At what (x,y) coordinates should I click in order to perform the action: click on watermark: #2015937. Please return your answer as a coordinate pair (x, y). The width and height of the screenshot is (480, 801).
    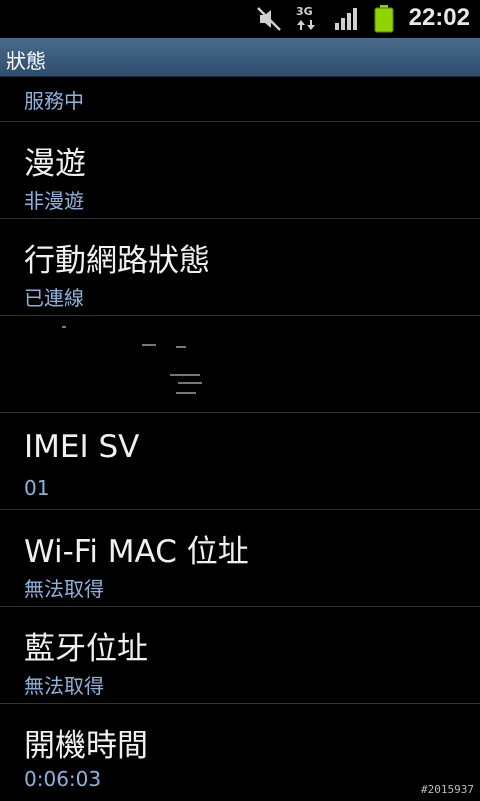
    Looking at the image, I should click on (447, 789).